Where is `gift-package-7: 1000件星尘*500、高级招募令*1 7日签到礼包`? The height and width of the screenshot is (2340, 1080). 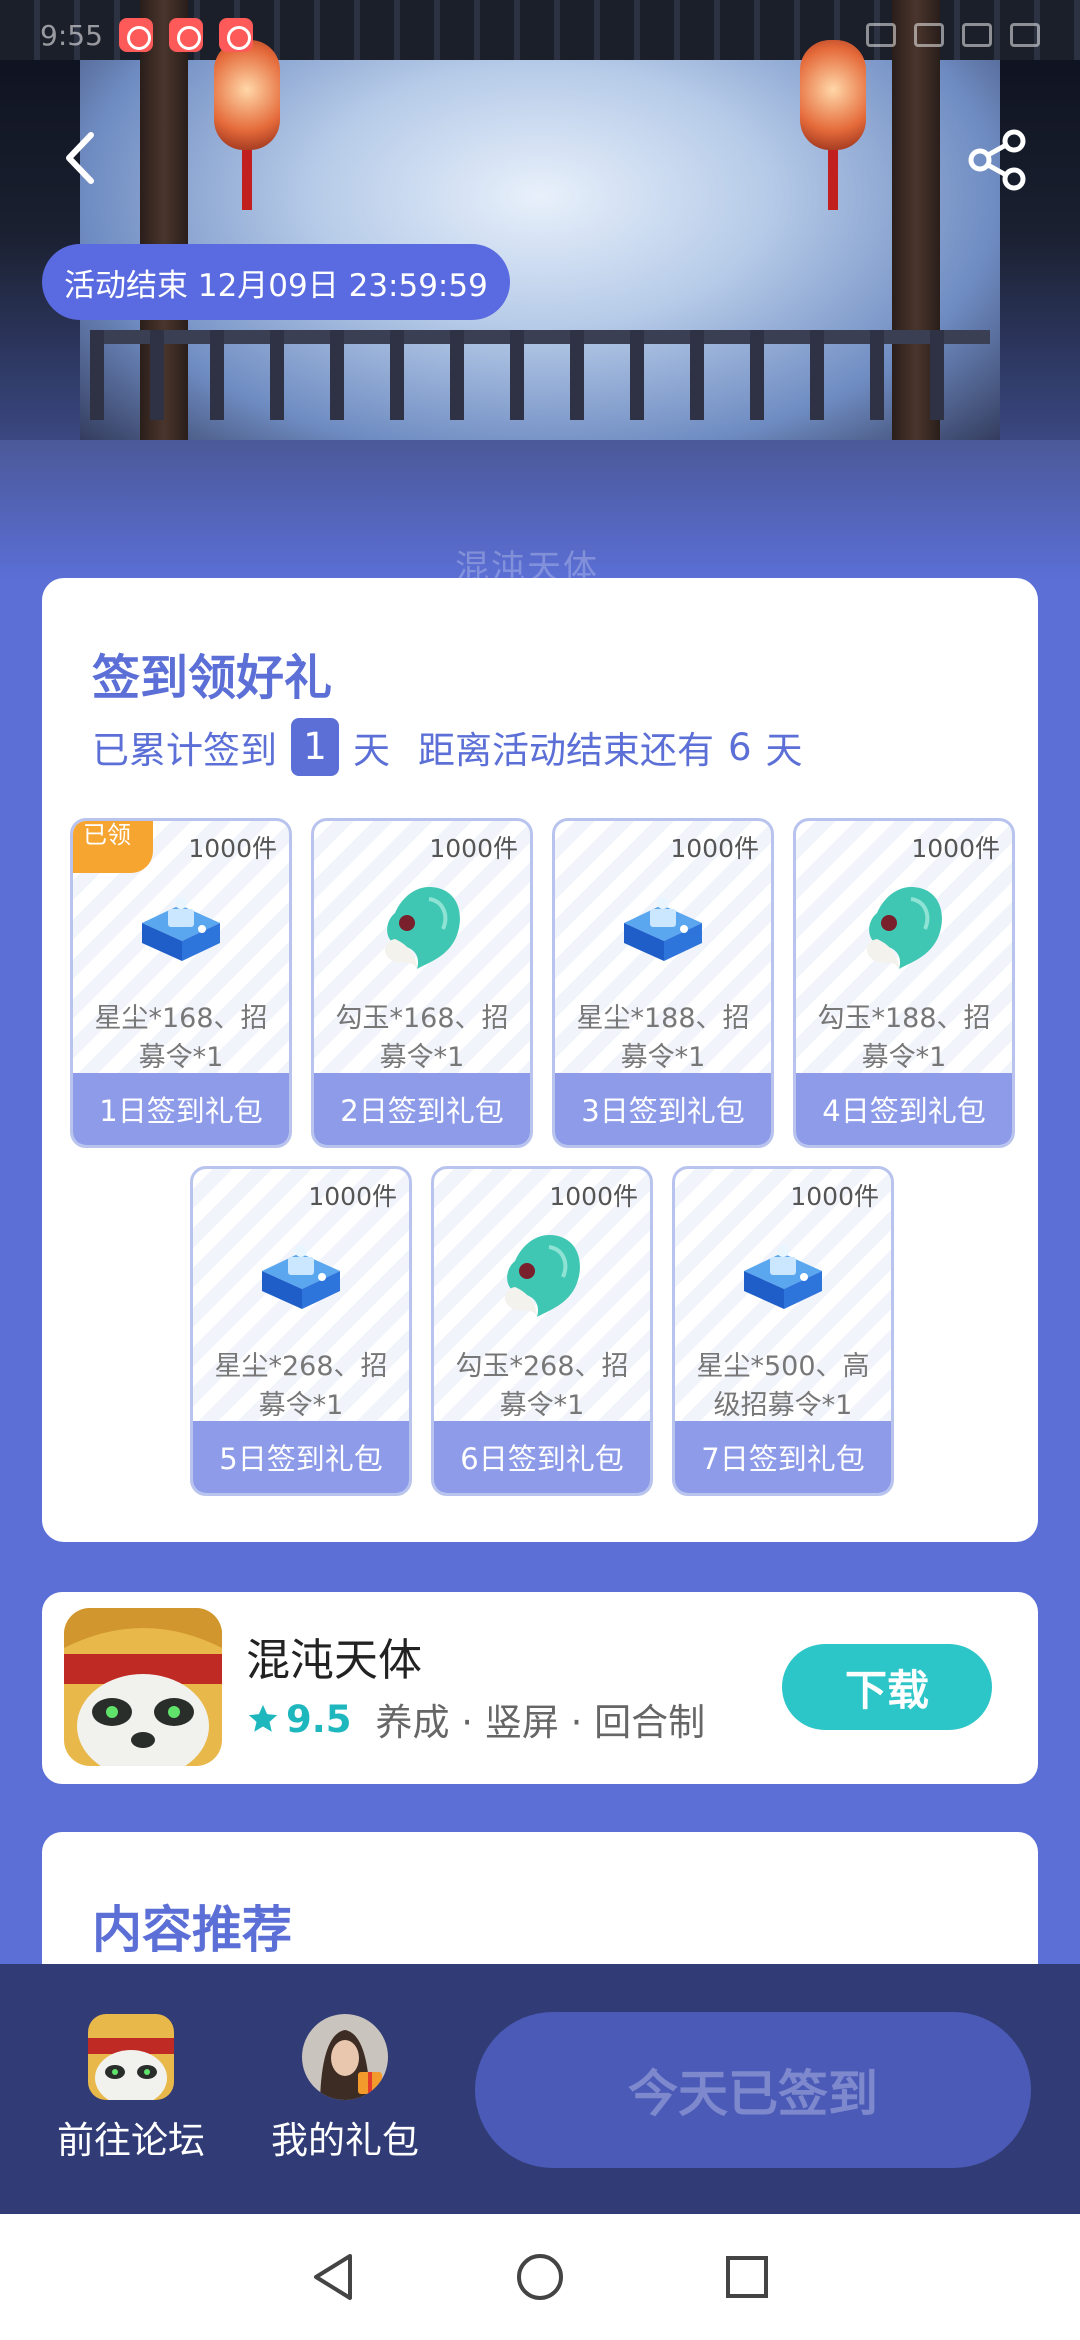
gift-package-7: 1000件星尘*500、高级招募令*1 7日签到礼包 is located at coordinates (783, 1331).